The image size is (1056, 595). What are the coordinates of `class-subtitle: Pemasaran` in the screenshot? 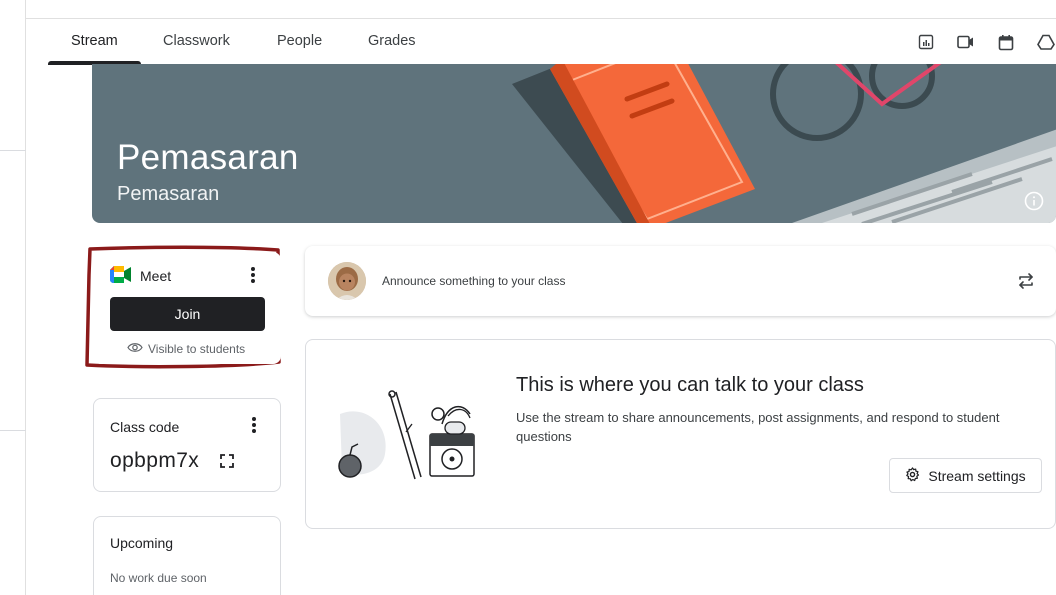 It's located at (168, 194).